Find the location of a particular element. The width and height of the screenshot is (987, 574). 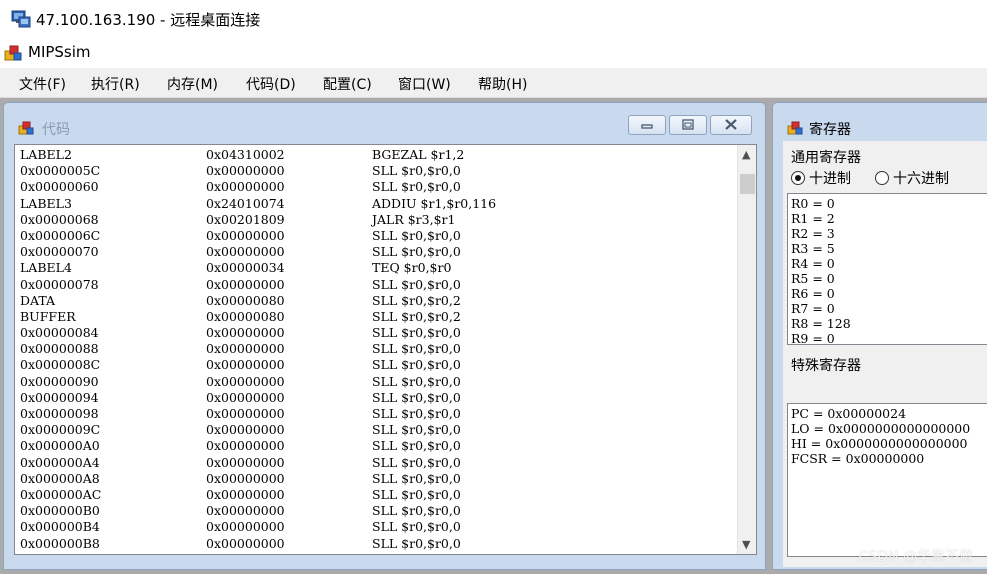

app-title: MIPSsim is located at coordinates (59, 52).